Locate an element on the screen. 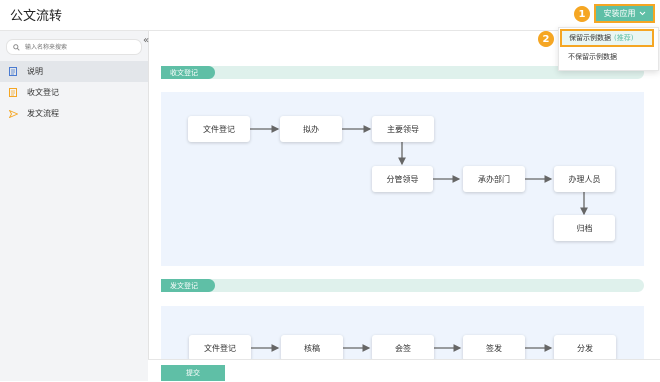 Image resolution: width=660 pixels, height=382 pixels. flow-node: 办理人员 is located at coordinates (584, 179).